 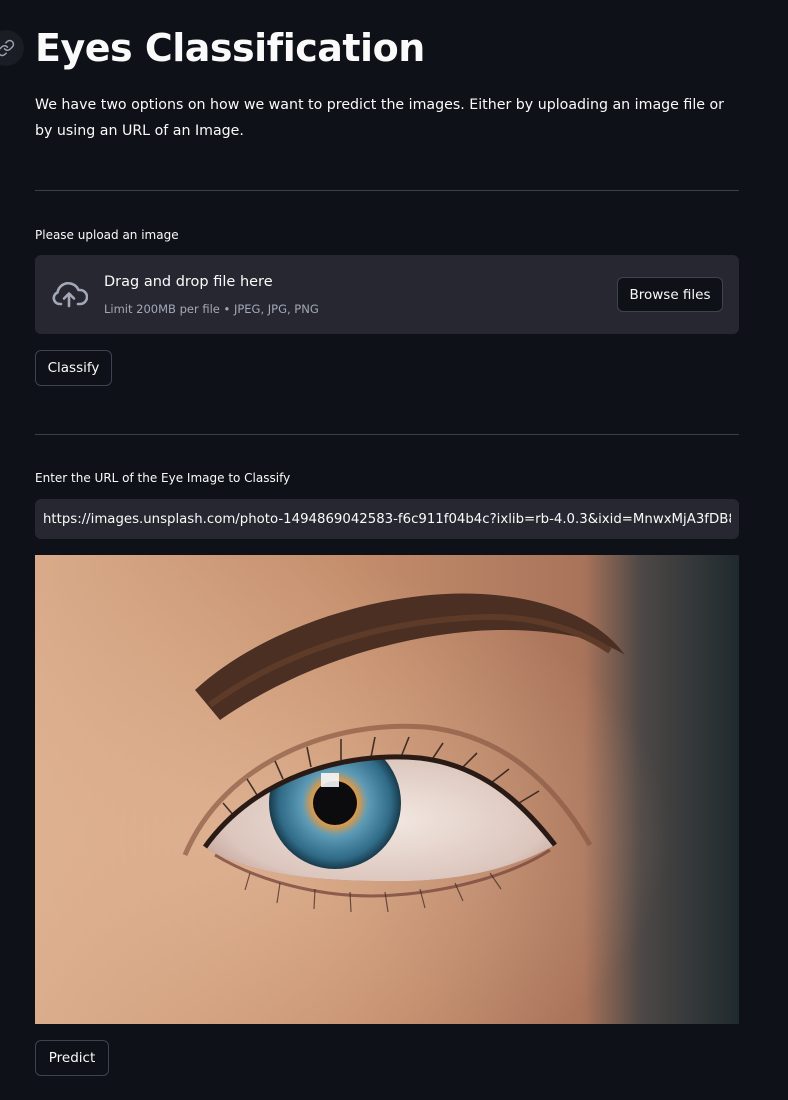 I want to click on dropzone-title: Drag and drop file here, so click(x=188, y=282).